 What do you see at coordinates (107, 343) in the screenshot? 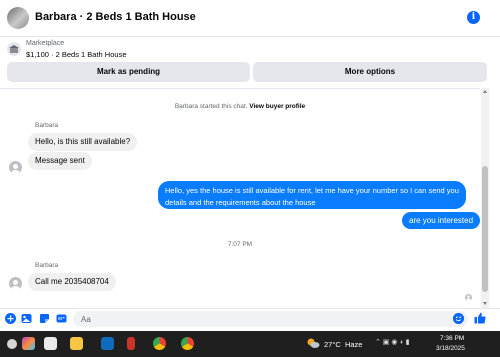
I see `outlook-icon` at bounding box center [107, 343].